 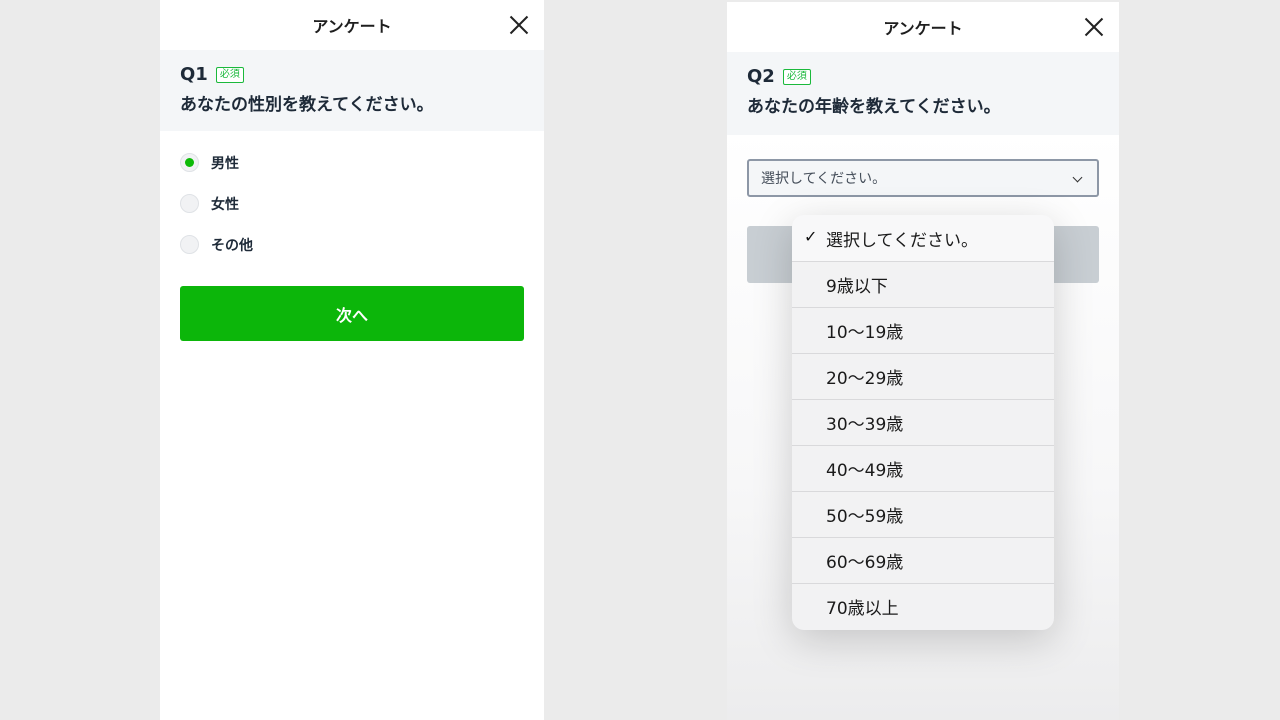 I want to click on dropdown-option-label: 50～59歳, so click(x=865, y=517).